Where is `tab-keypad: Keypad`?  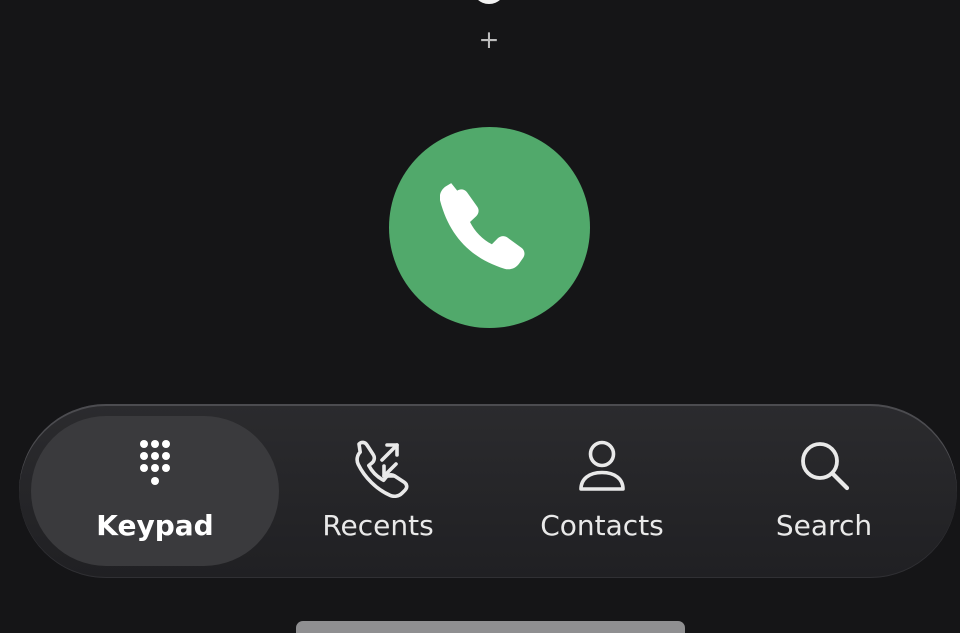
tab-keypad: Keypad is located at coordinates (155, 491).